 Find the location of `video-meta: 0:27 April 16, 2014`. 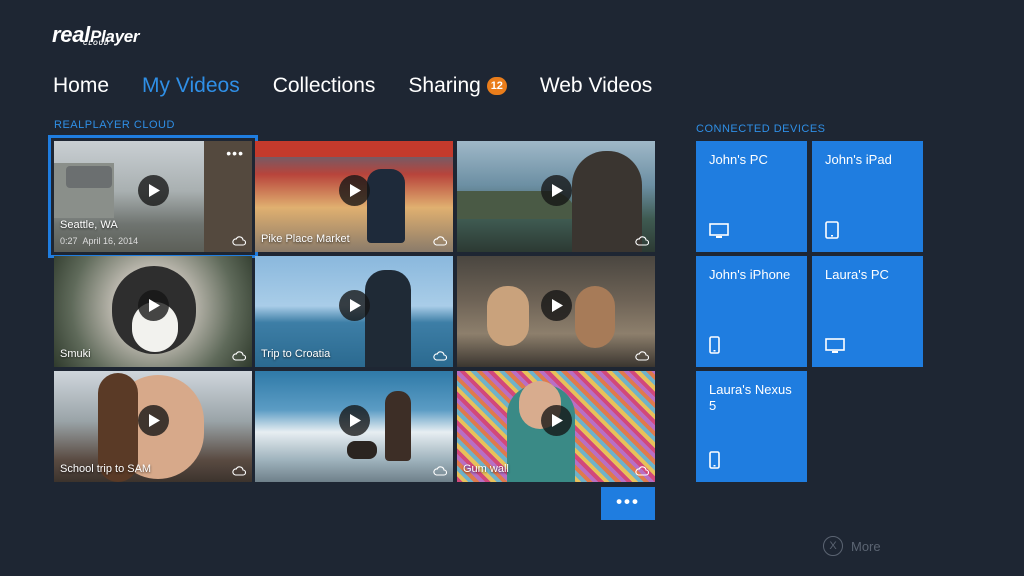

video-meta: 0:27 April 16, 2014 is located at coordinates (99, 241).